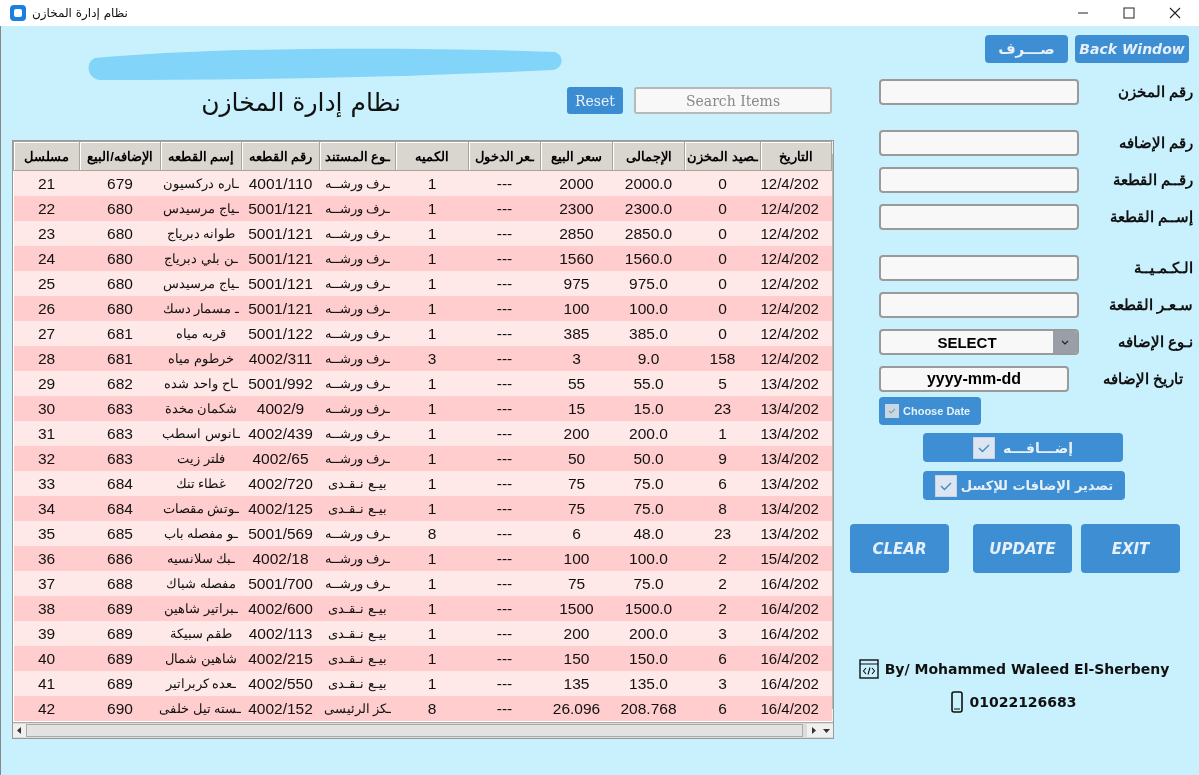 The image size is (1199, 775). I want to click on column-header: ـعر الدخول, so click(504, 156).